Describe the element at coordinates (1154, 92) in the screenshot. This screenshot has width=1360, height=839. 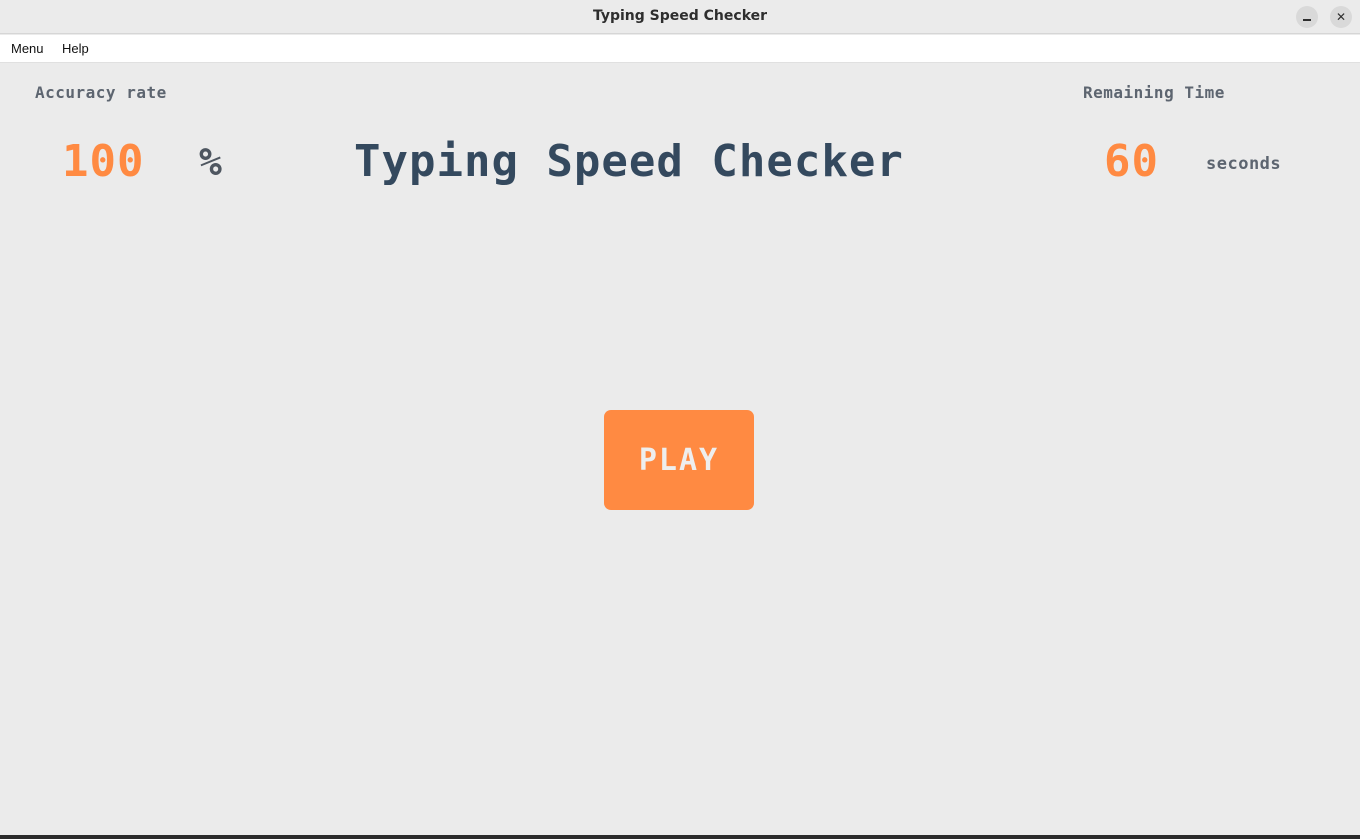
I see `remaining-time-label: Remaining Time` at that location.